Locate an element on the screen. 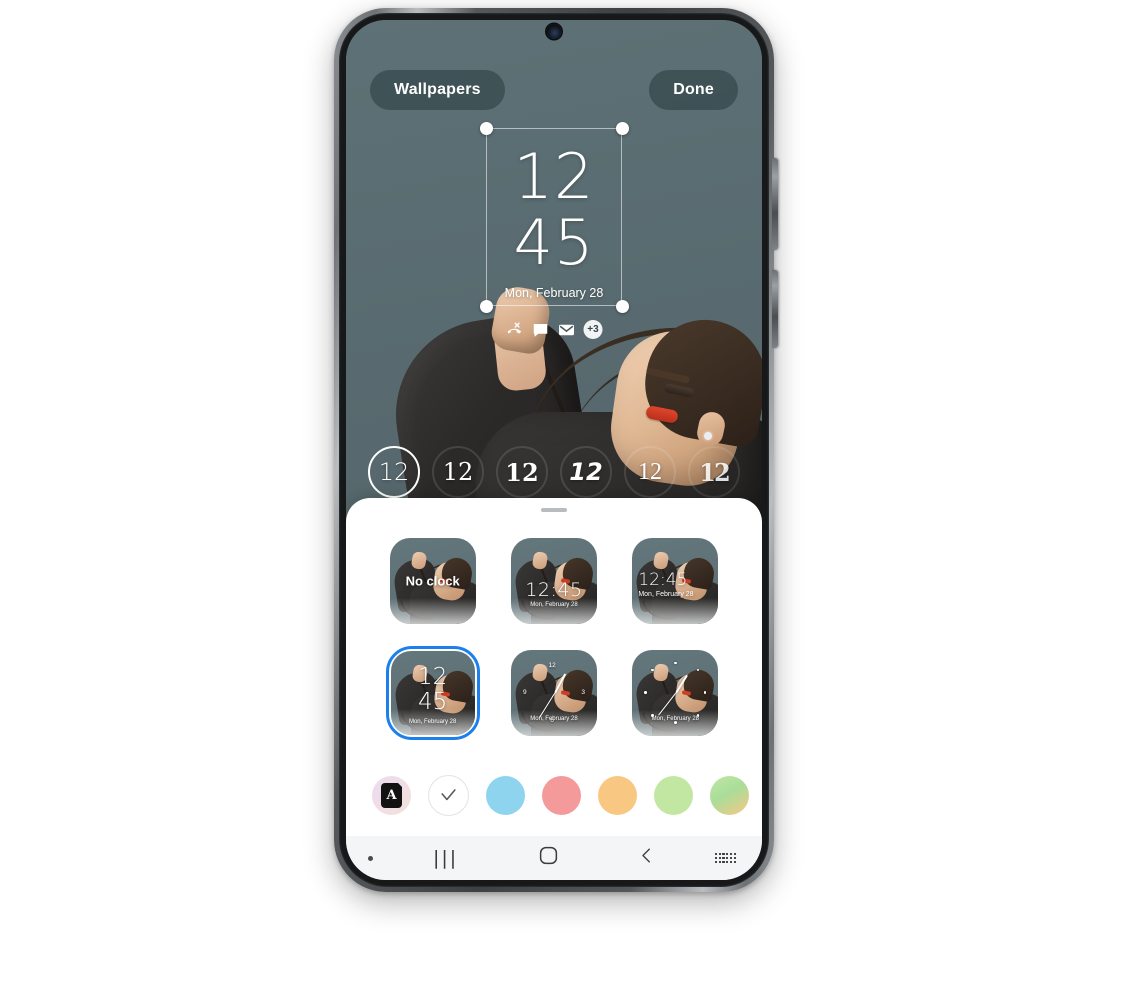 The height and width of the screenshot is (1000, 1140). email-icon is located at coordinates (566, 329).